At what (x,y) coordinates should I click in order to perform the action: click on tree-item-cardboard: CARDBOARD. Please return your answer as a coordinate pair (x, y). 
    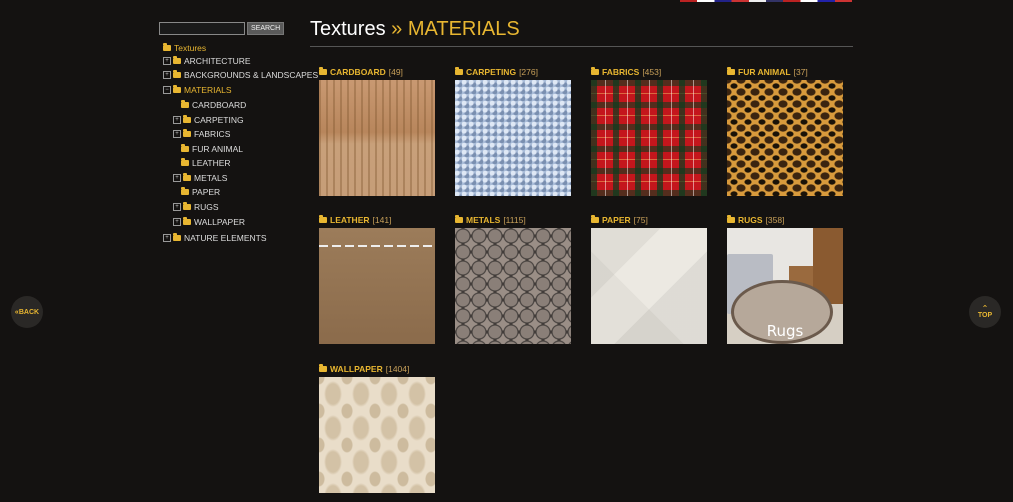
    Looking at the image, I should click on (213, 105).